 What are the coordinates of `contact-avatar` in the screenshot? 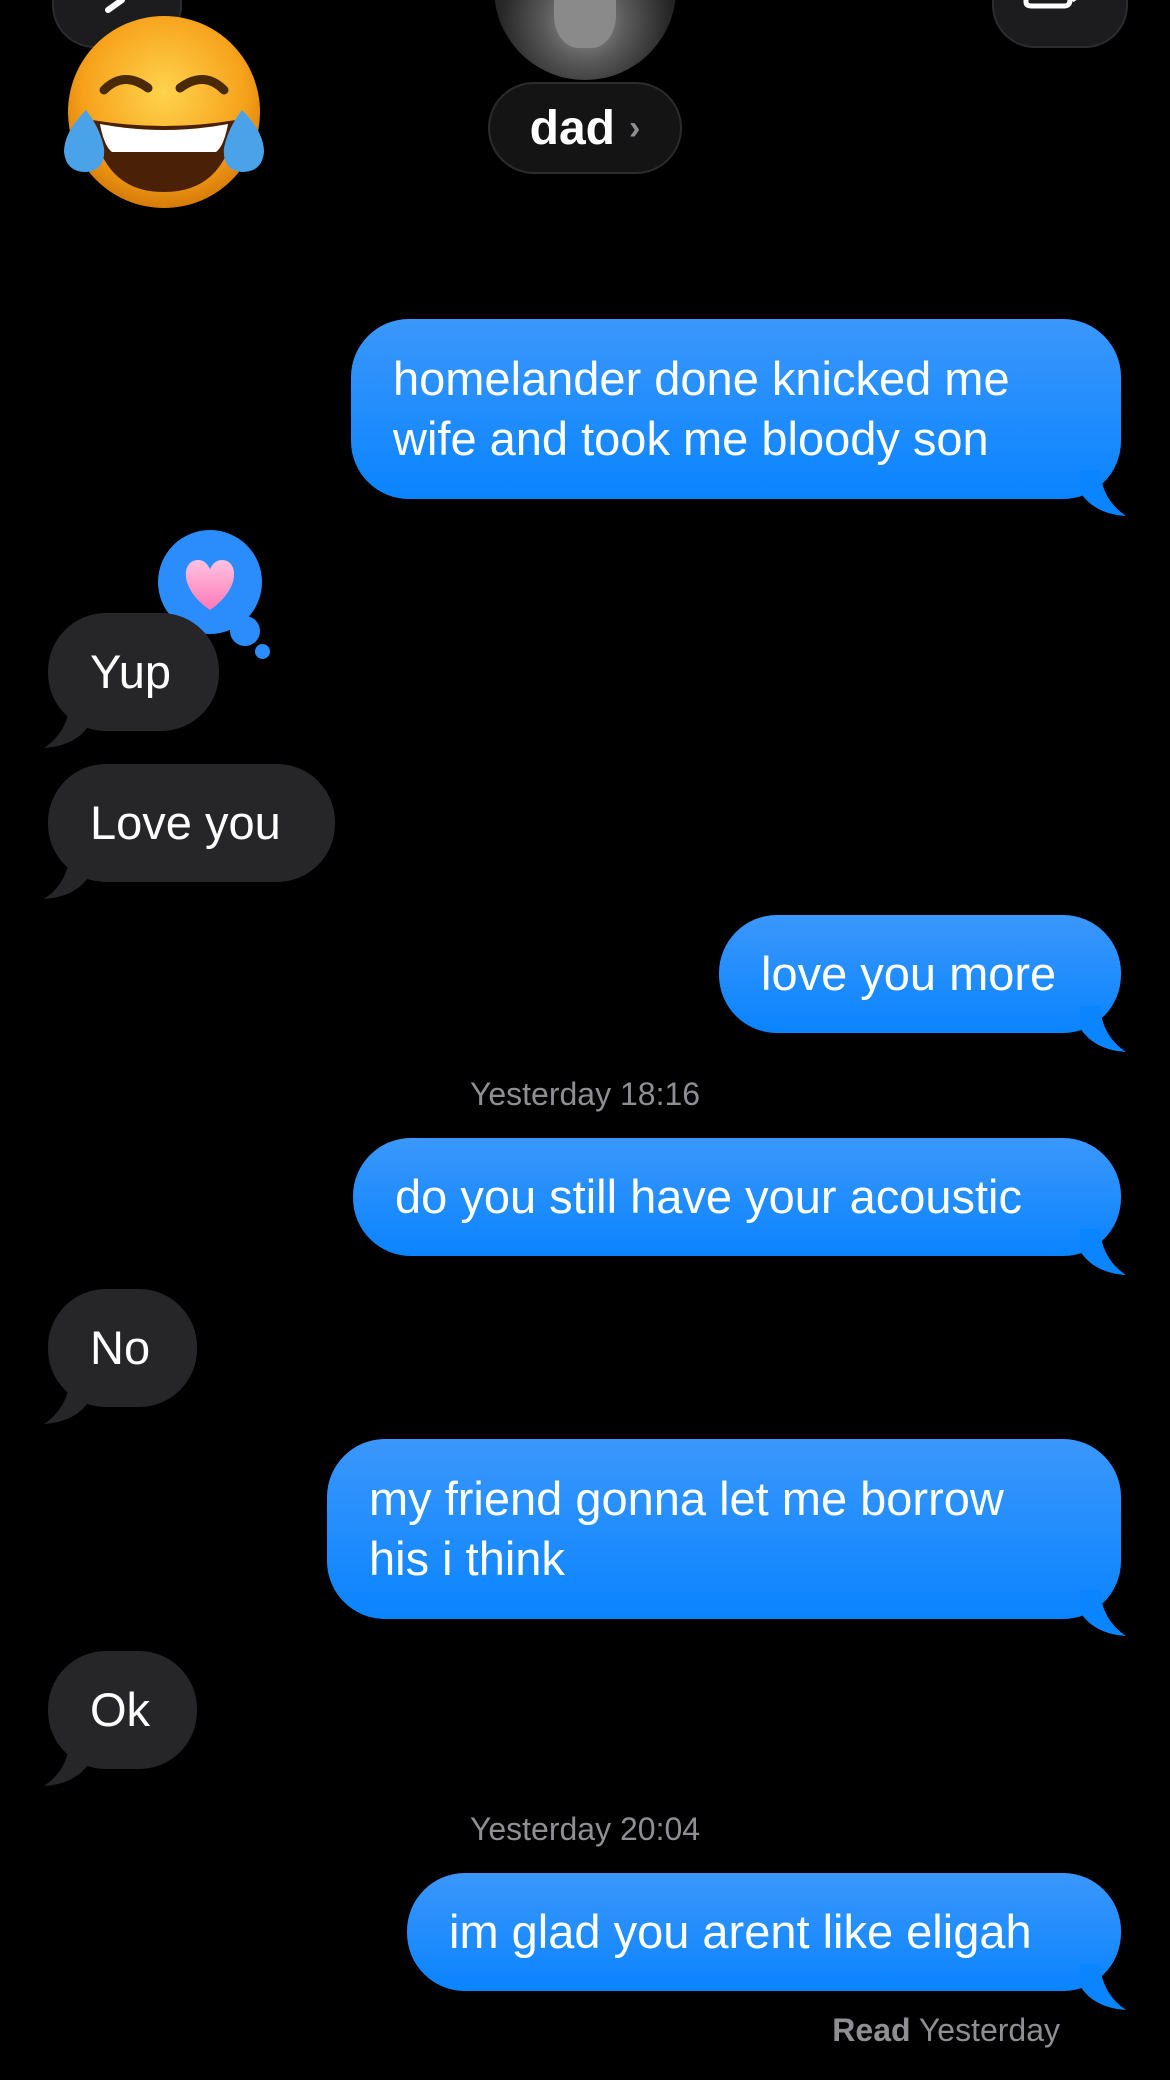 It's located at (585, 40).